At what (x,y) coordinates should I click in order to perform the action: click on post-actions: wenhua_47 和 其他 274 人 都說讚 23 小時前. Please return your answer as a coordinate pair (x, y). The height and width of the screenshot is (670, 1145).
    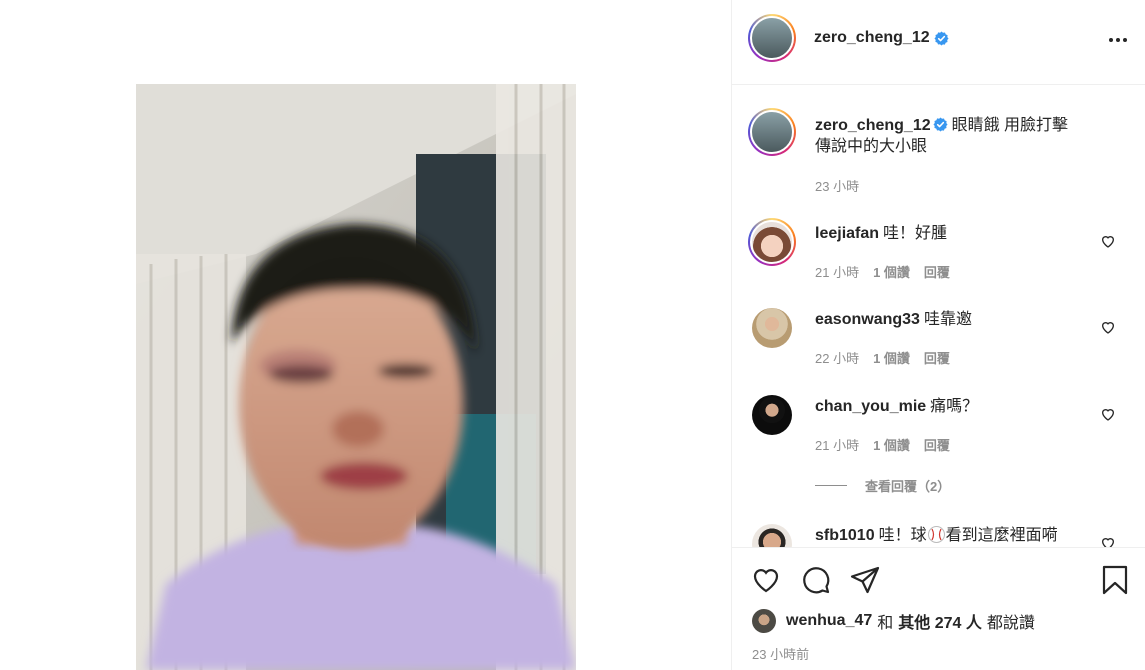
    Looking at the image, I should click on (938, 608).